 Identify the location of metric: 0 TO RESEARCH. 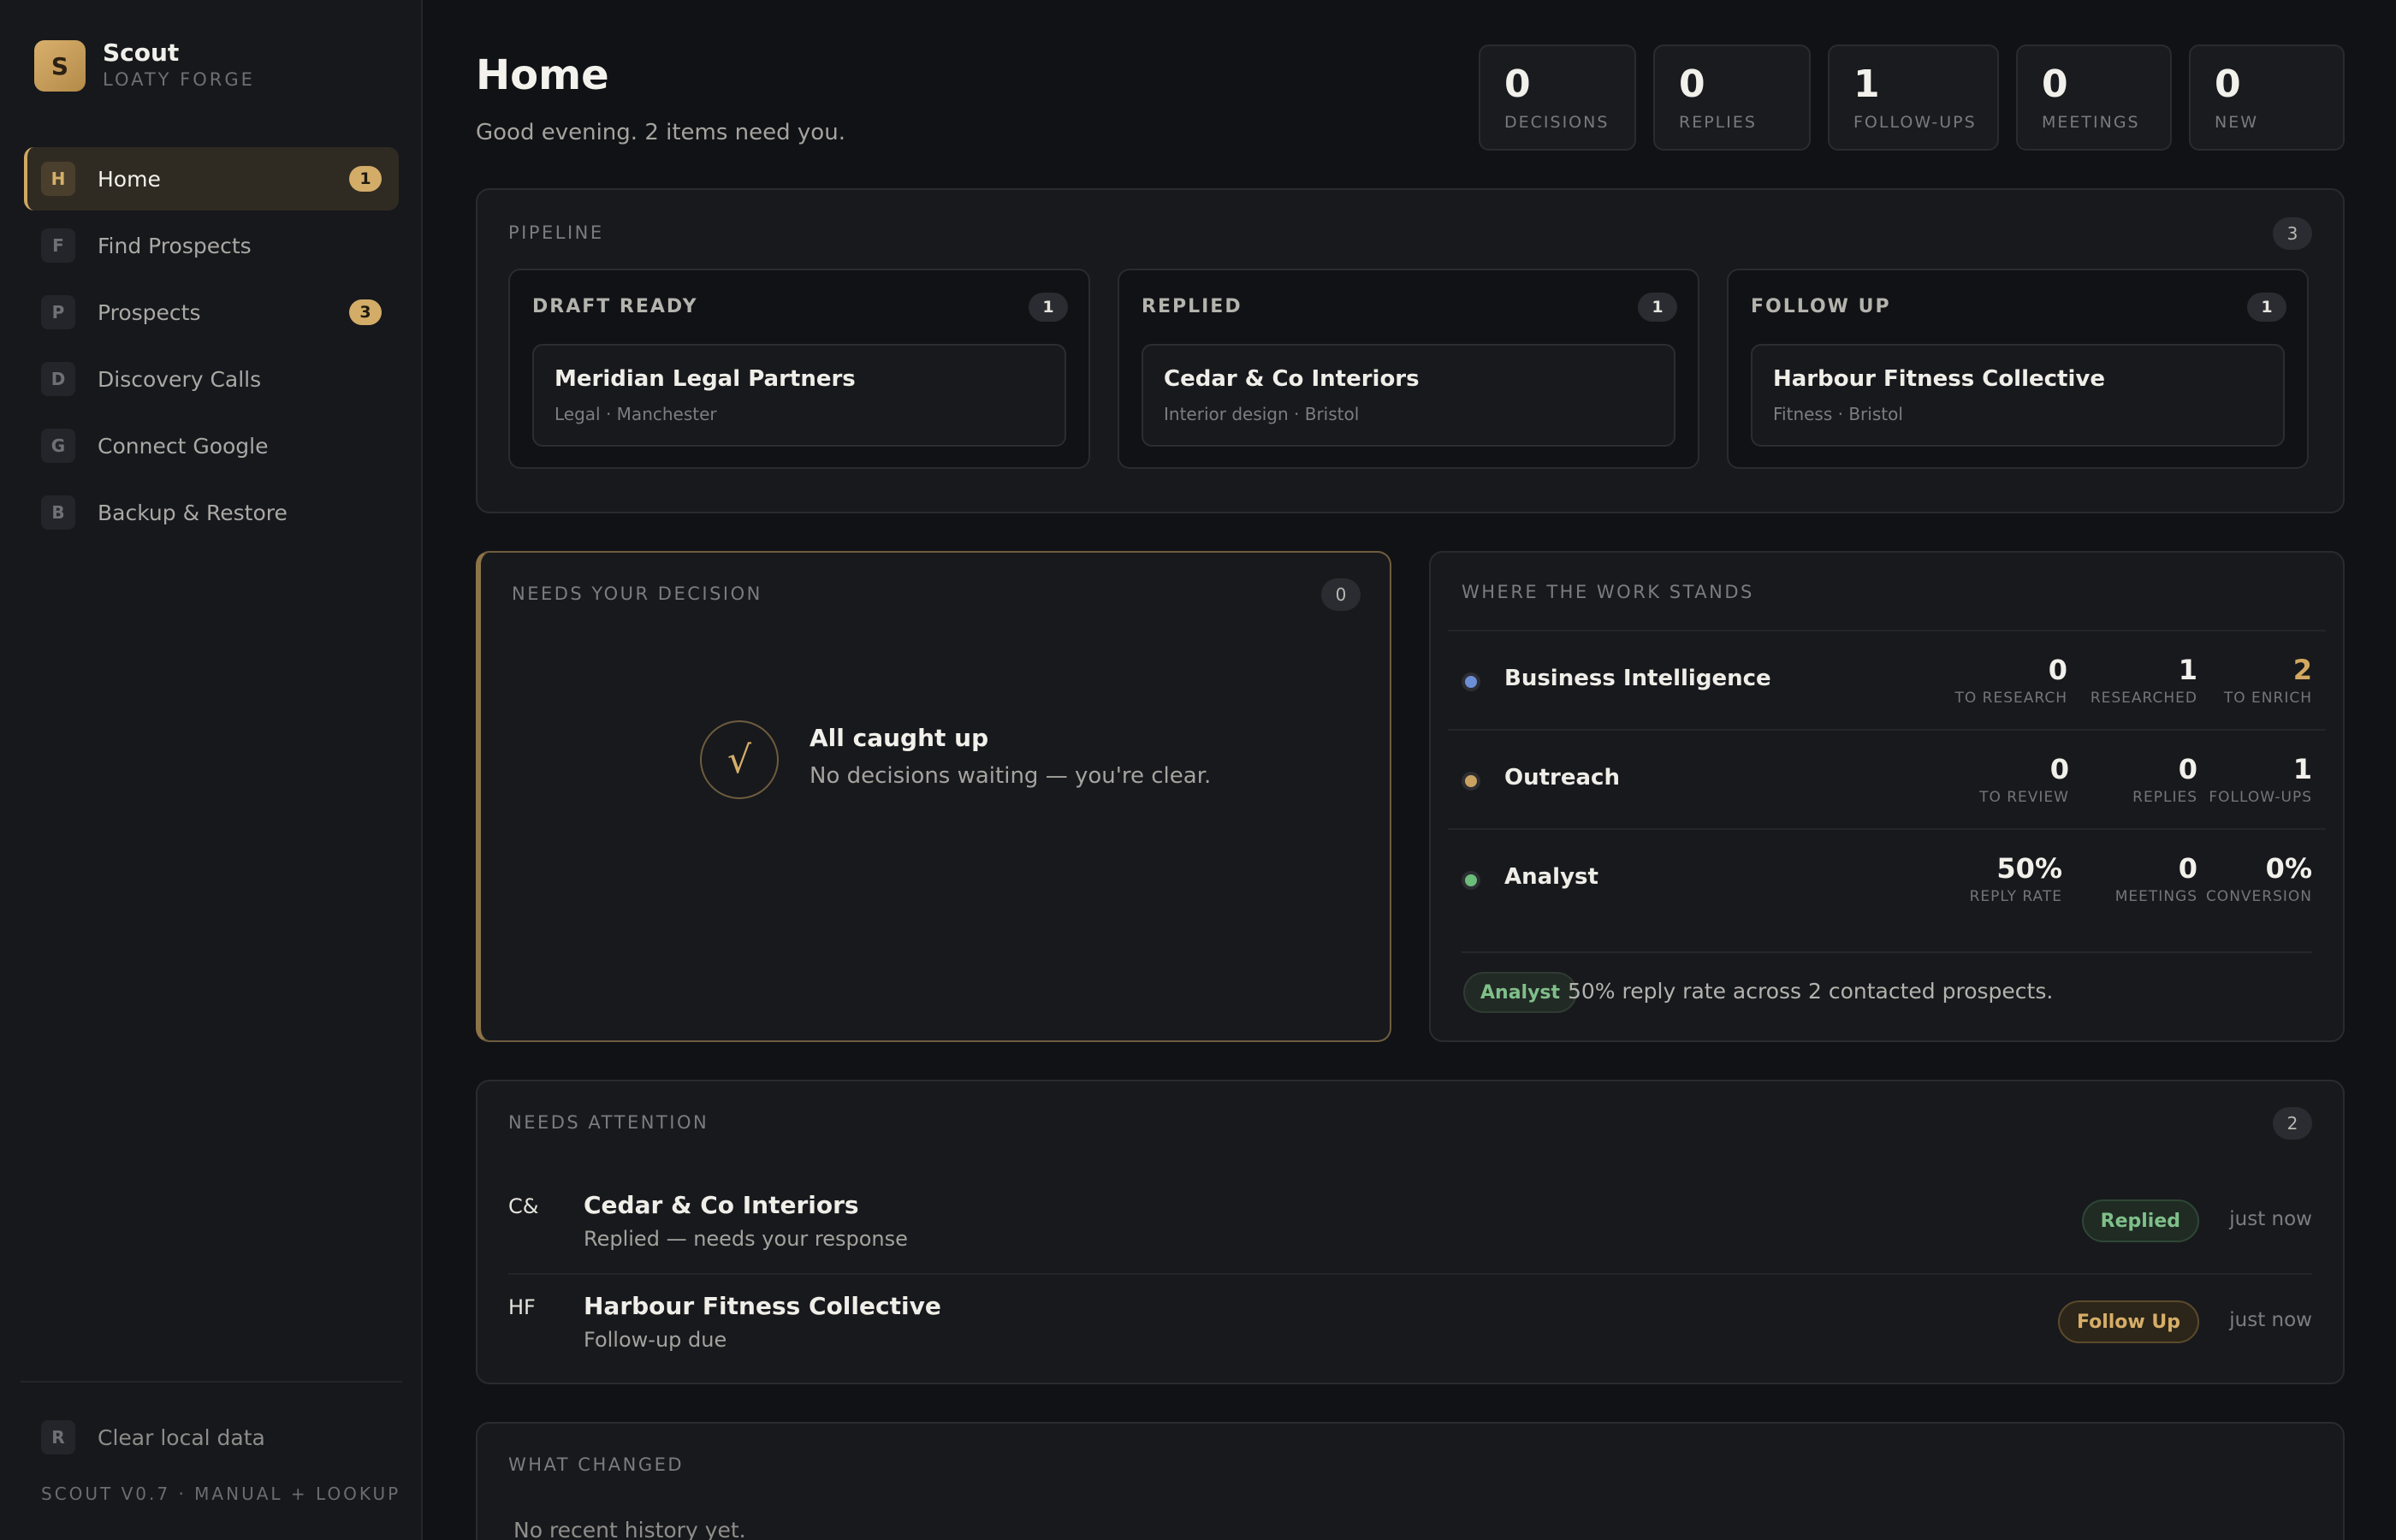
(2011, 680).